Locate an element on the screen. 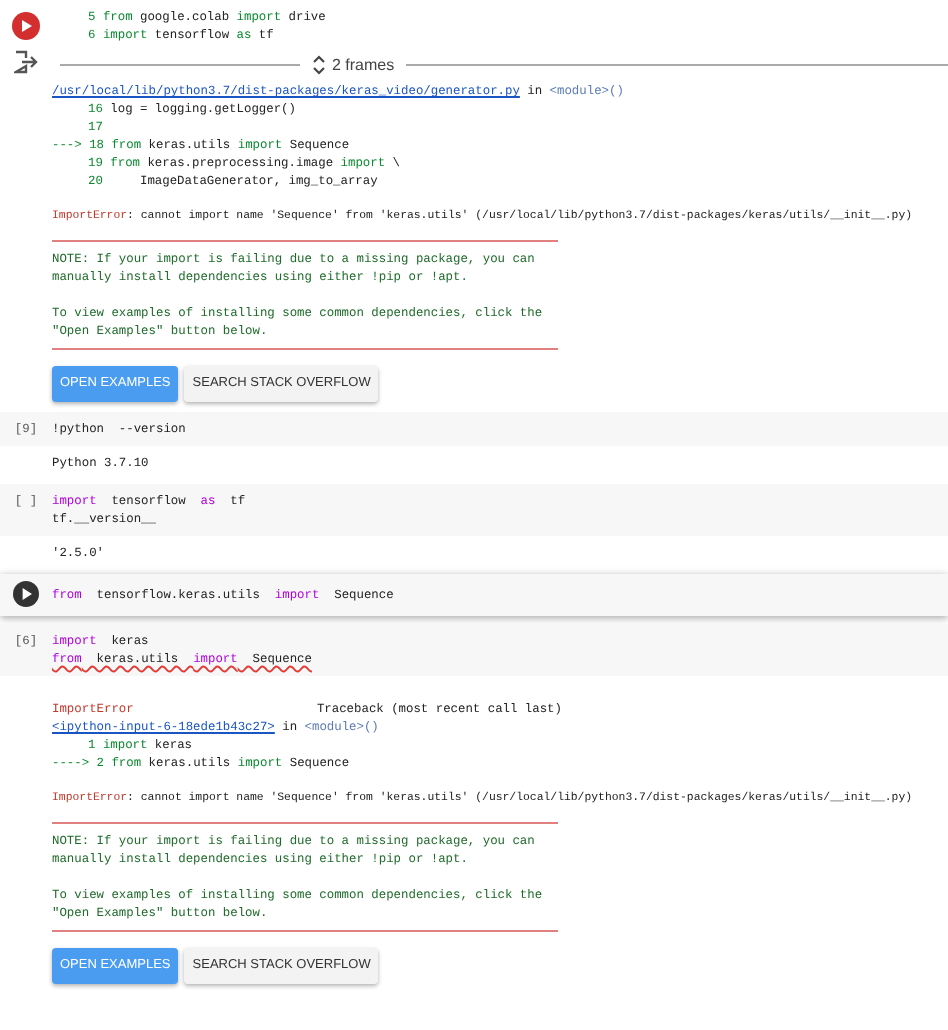 The width and height of the screenshot is (948, 1030). expand-icon is located at coordinates (319, 65).